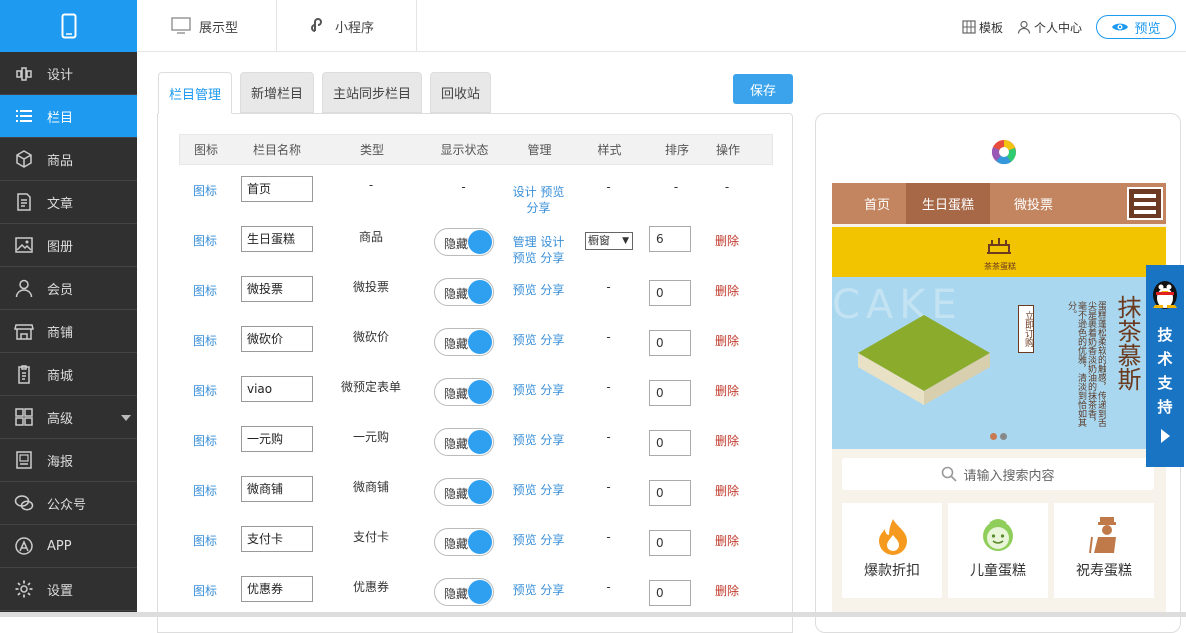 The height and width of the screenshot is (633, 1186). I want to click on caret-down-icon, so click(126, 418).